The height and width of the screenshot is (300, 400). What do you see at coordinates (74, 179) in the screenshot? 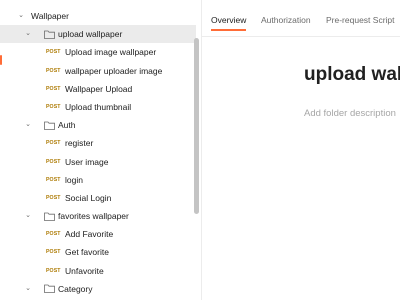
I see `request-name: login` at bounding box center [74, 179].